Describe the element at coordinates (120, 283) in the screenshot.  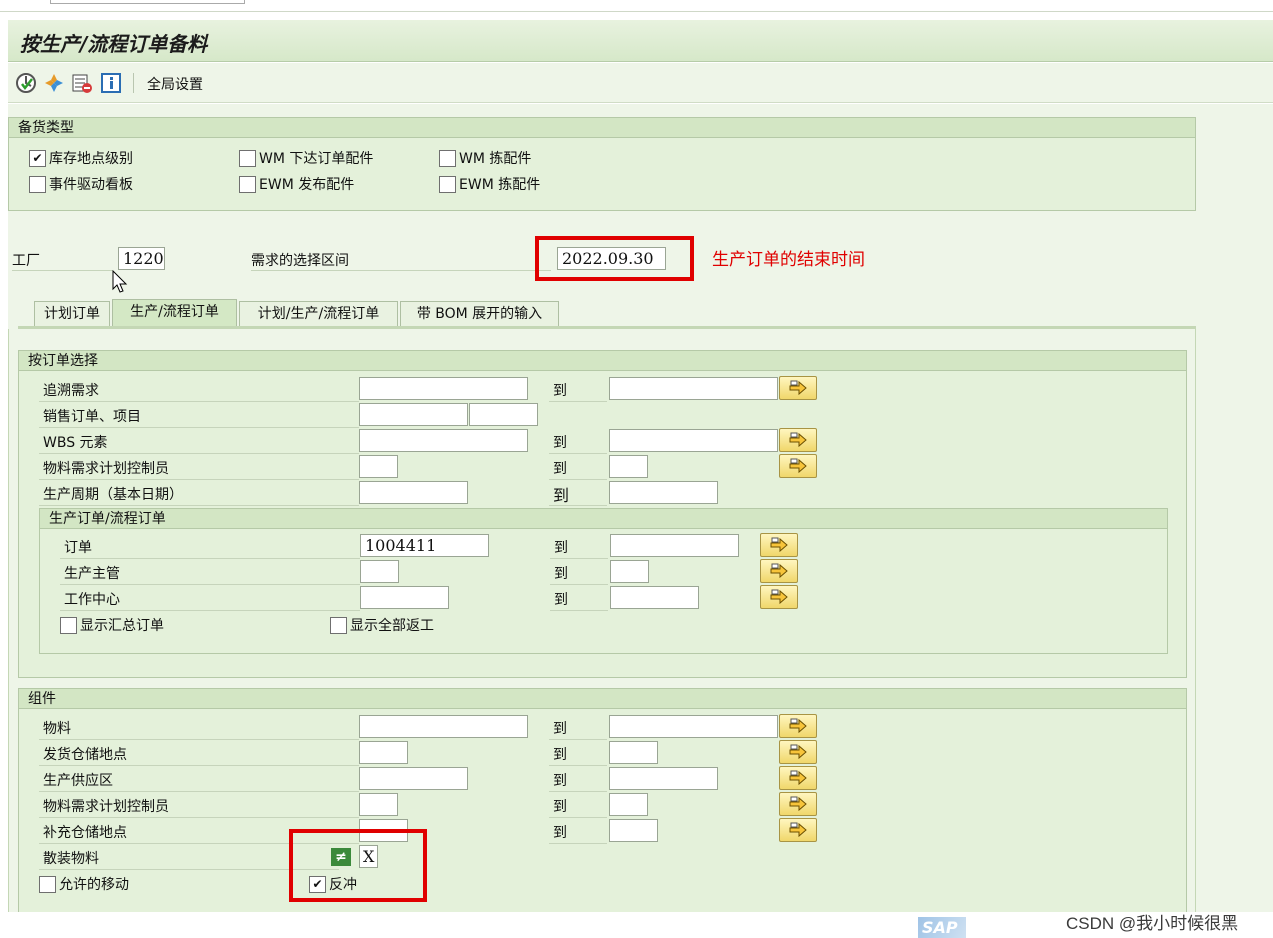
I see `mouse-cursor-icon` at that location.